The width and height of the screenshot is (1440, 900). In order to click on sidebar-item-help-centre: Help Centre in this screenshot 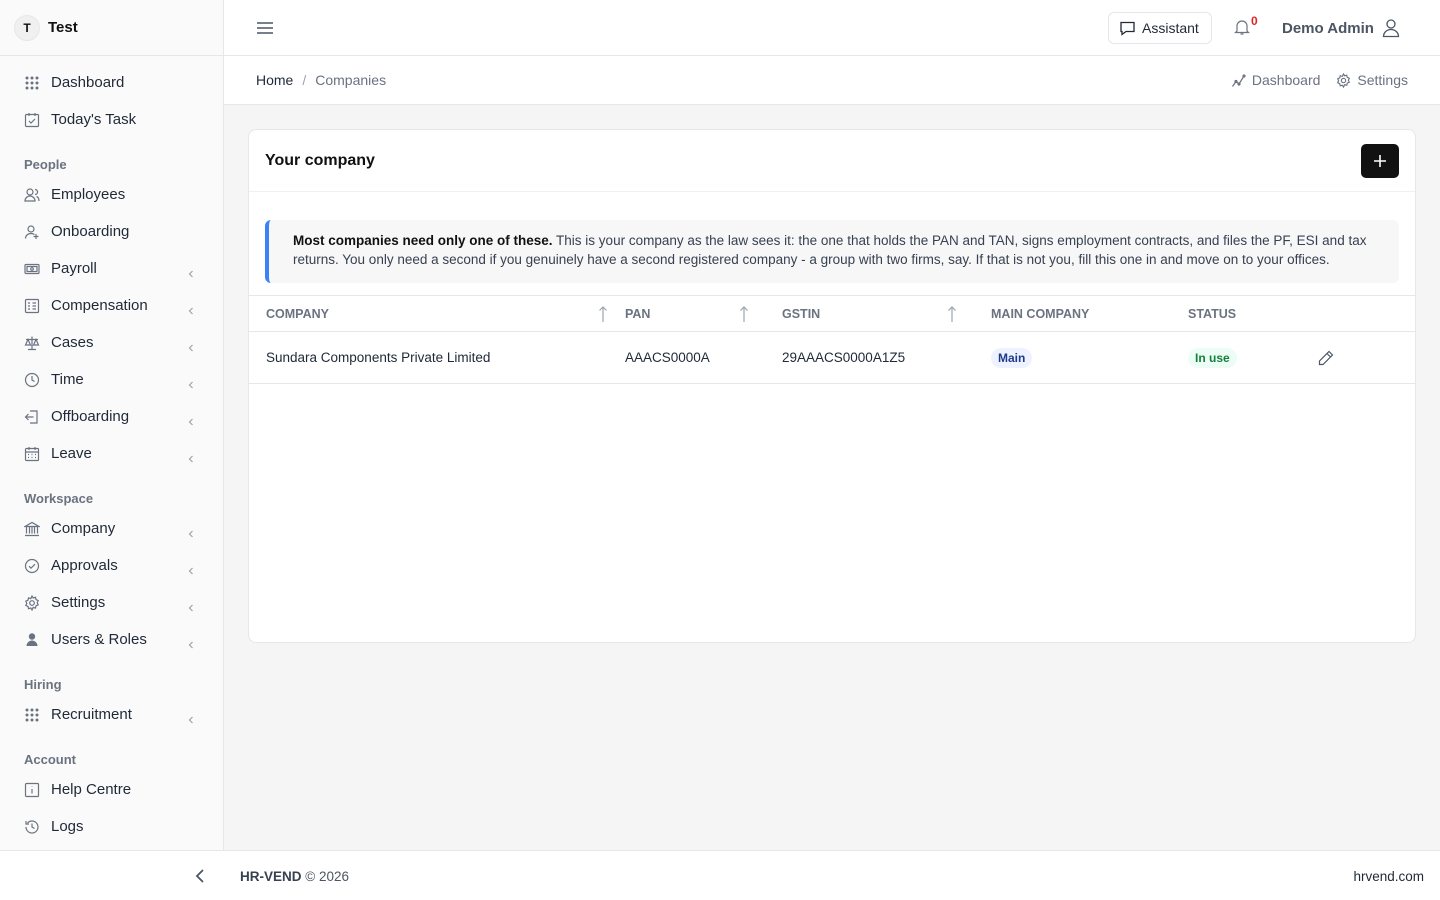, I will do `click(111, 789)`.